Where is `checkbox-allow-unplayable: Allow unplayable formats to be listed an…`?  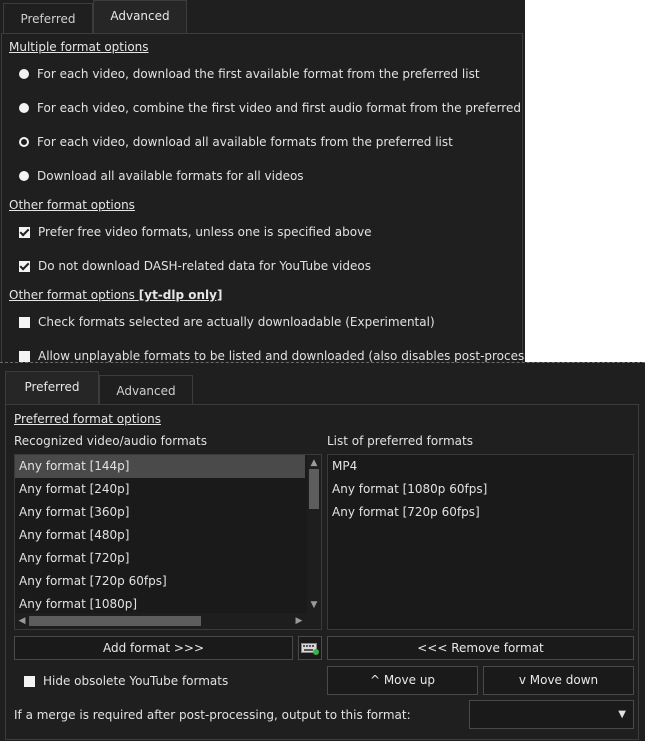 checkbox-allow-unplayable: Allow unplayable formats to be listed an… is located at coordinates (272, 355).